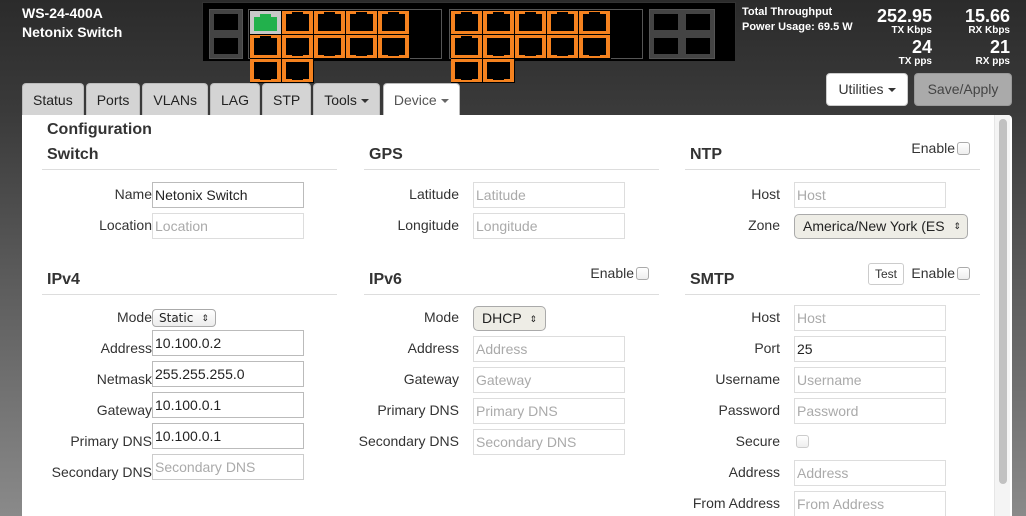 The image size is (1026, 516). I want to click on ntp-enable-checkbox, so click(963, 148).